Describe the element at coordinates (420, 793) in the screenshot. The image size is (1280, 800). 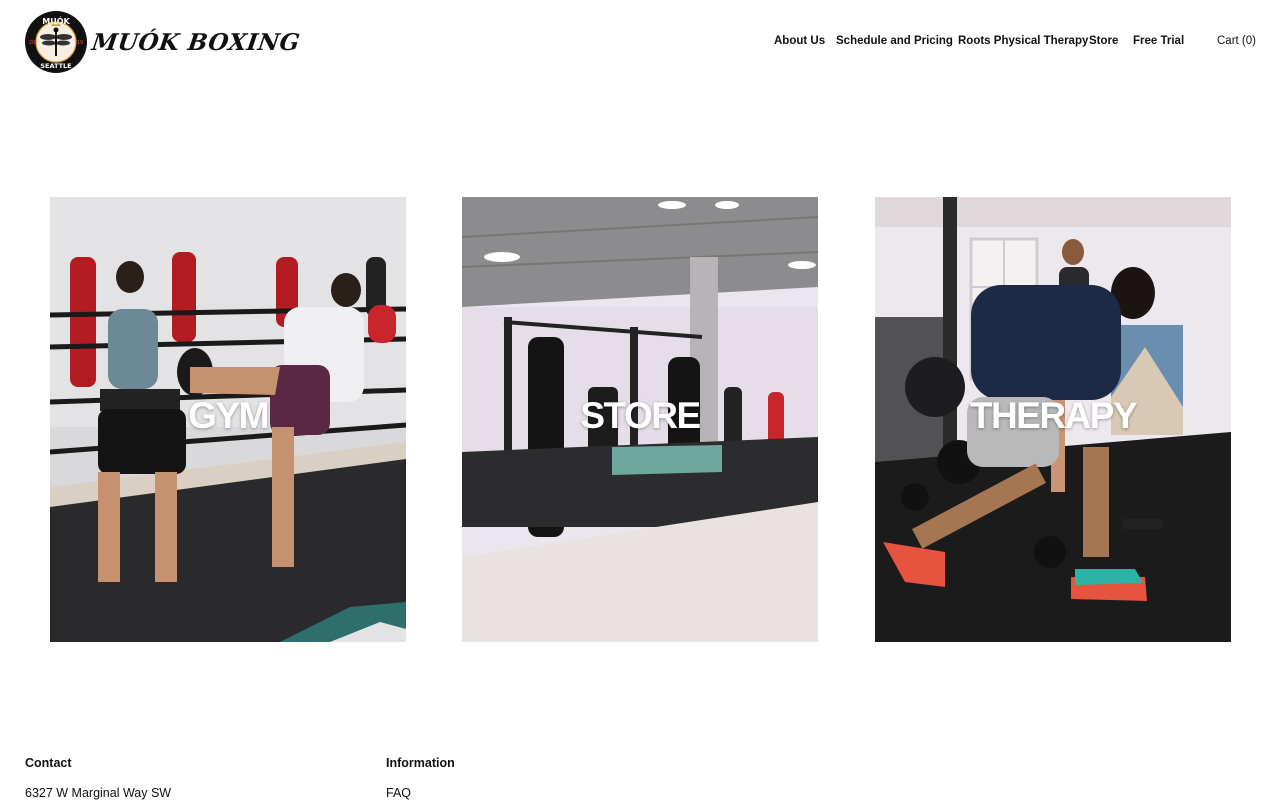
I see `footer-faq-link: FAQ` at that location.